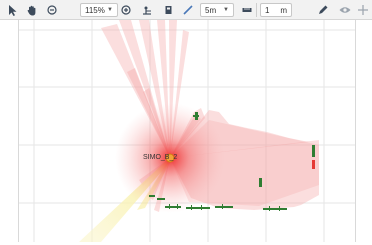  I want to click on zoom-select: 115% ▼, so click(99, 10).